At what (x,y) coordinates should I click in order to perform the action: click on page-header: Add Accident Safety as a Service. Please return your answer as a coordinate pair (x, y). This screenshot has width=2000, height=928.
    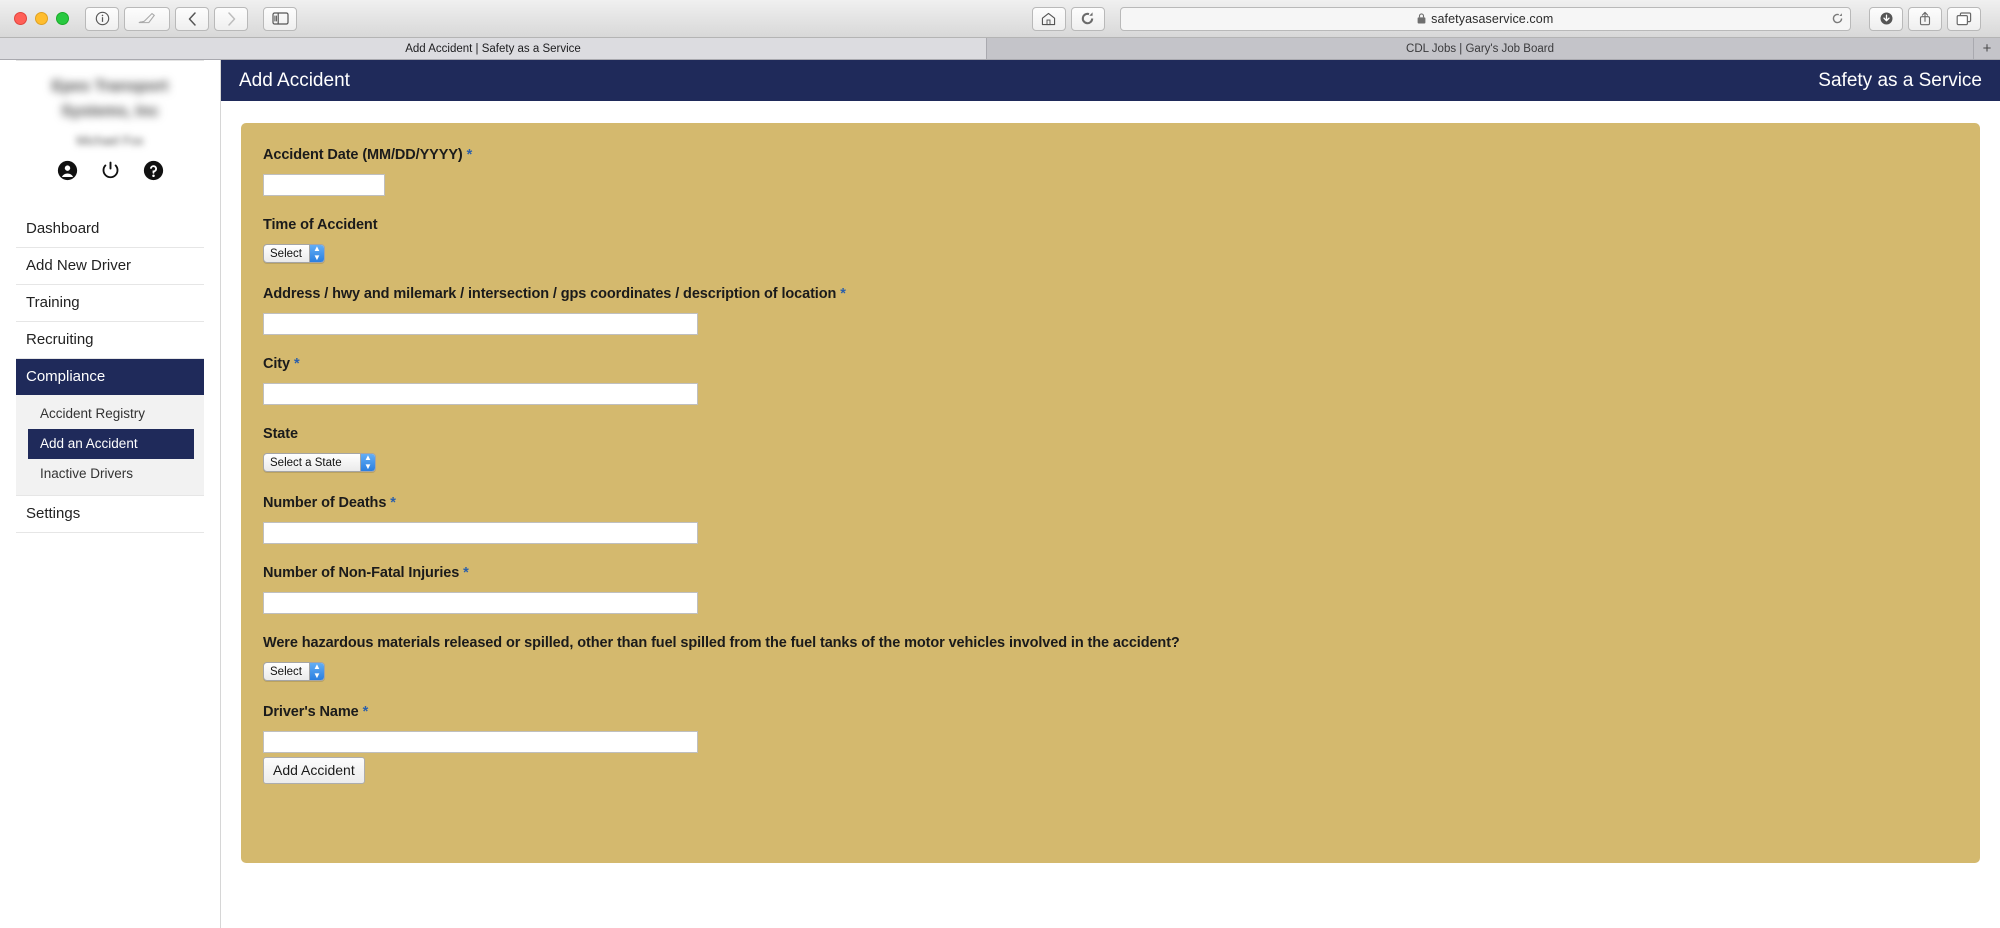
    Looking at the image, I should click on (1110, 80).